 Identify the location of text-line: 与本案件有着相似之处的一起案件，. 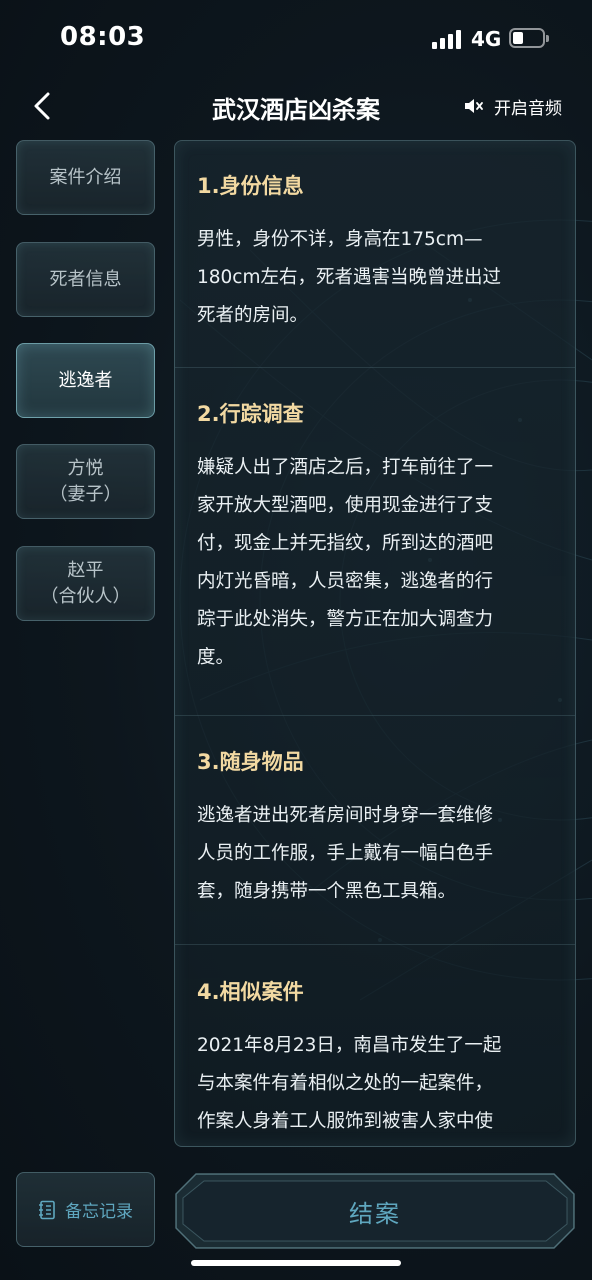
(345, 1083).